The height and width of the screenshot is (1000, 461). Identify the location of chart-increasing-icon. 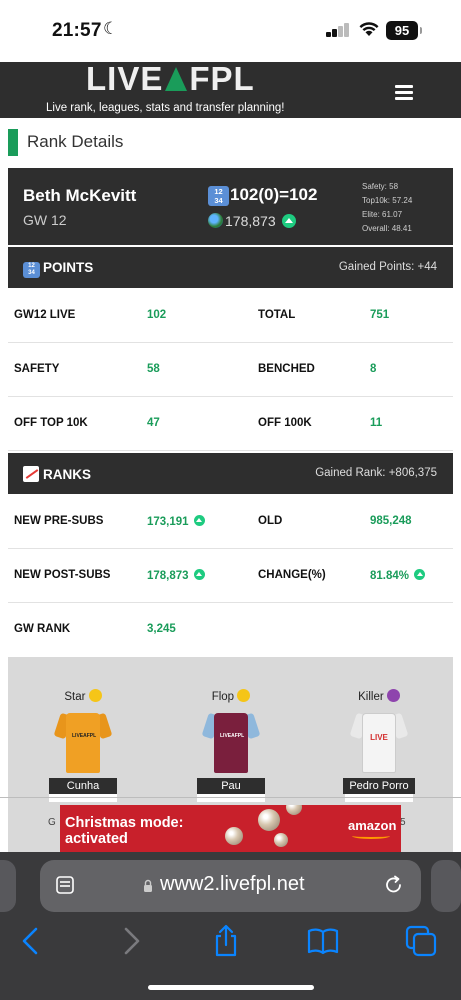
(31, 474).